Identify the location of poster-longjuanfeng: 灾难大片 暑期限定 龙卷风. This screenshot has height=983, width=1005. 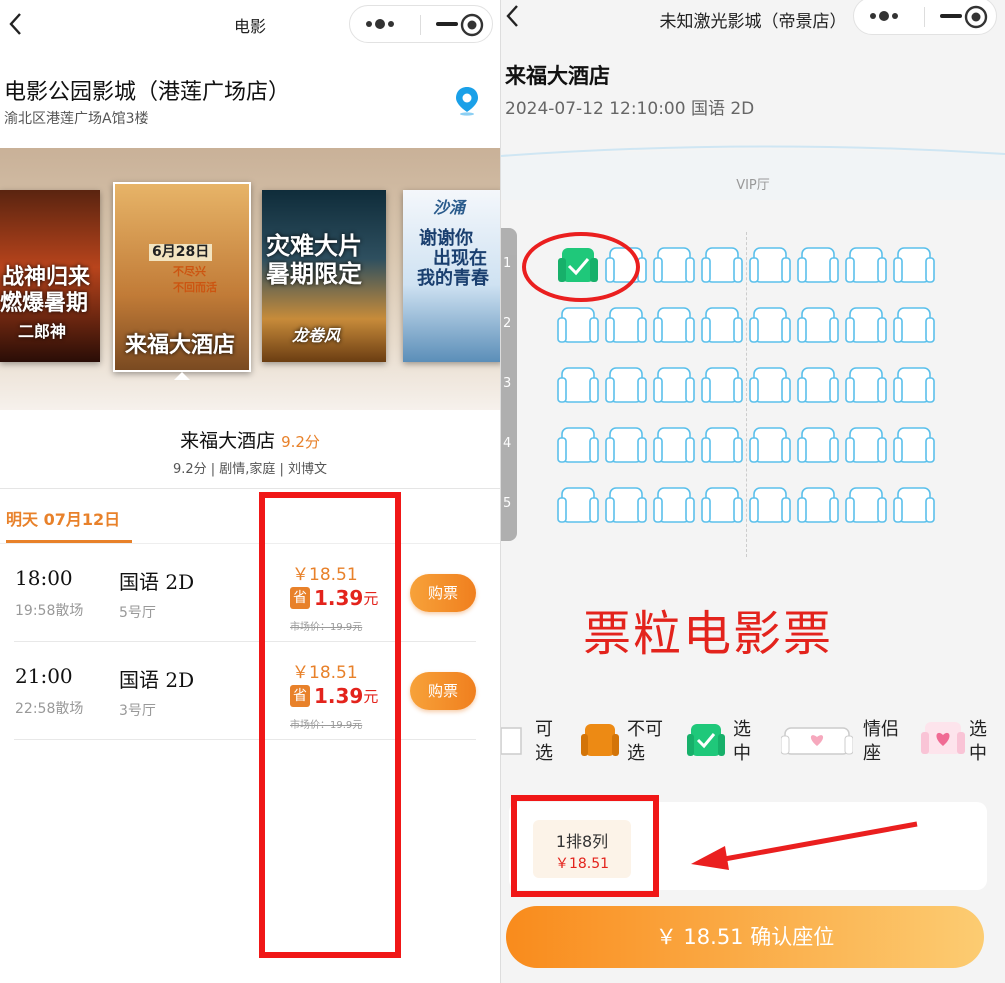
(324, 276).